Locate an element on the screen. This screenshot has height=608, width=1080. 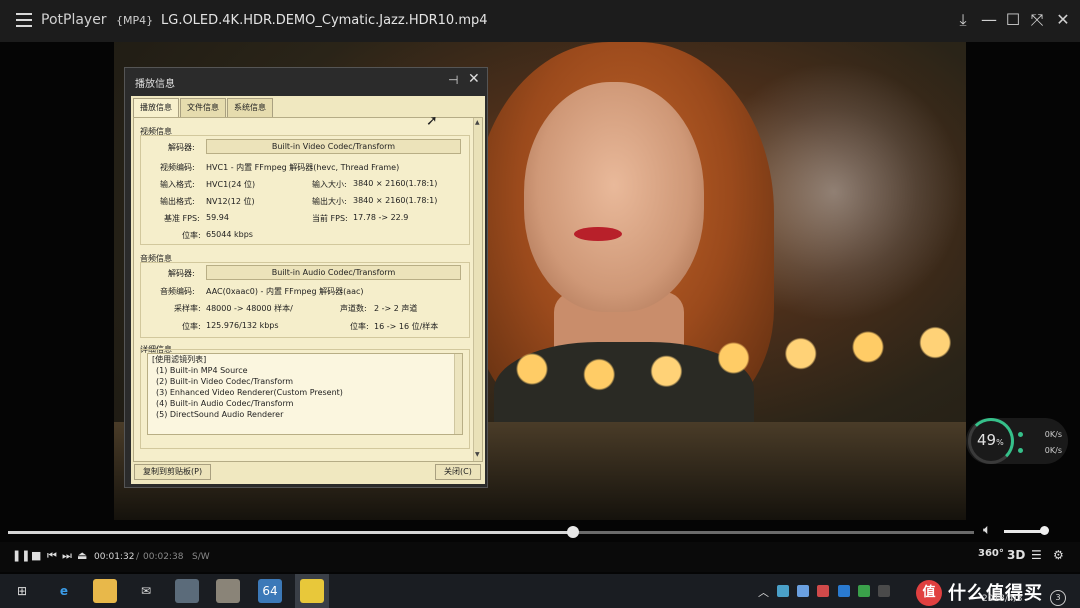
taskbar-date: 2018/4/3 is located at coordinates (1002, 599).